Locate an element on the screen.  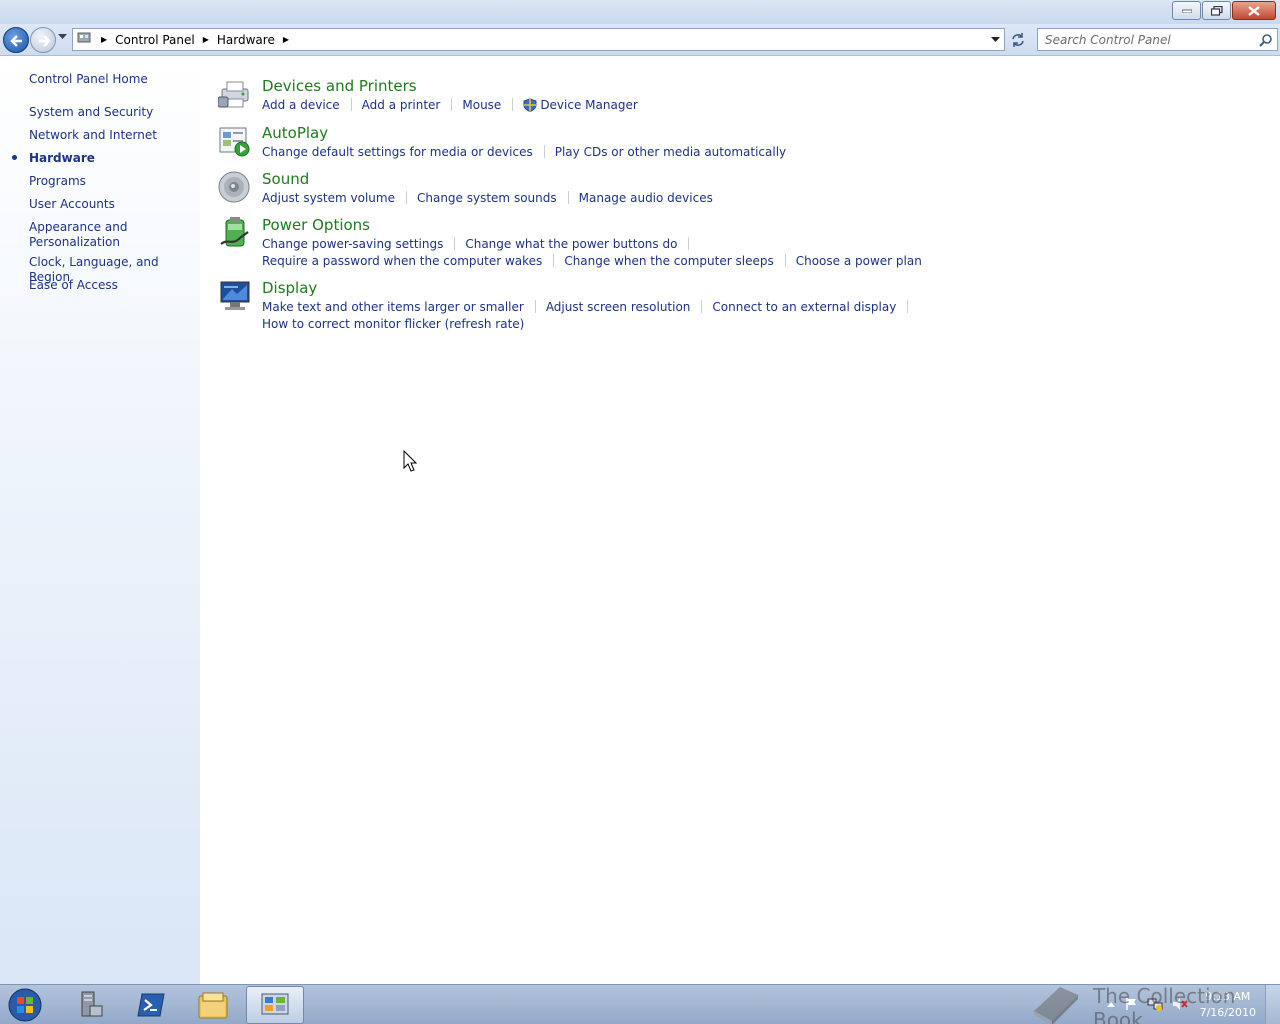
link-add-a-printer: Add a printer is located at coordinates (401, 105).